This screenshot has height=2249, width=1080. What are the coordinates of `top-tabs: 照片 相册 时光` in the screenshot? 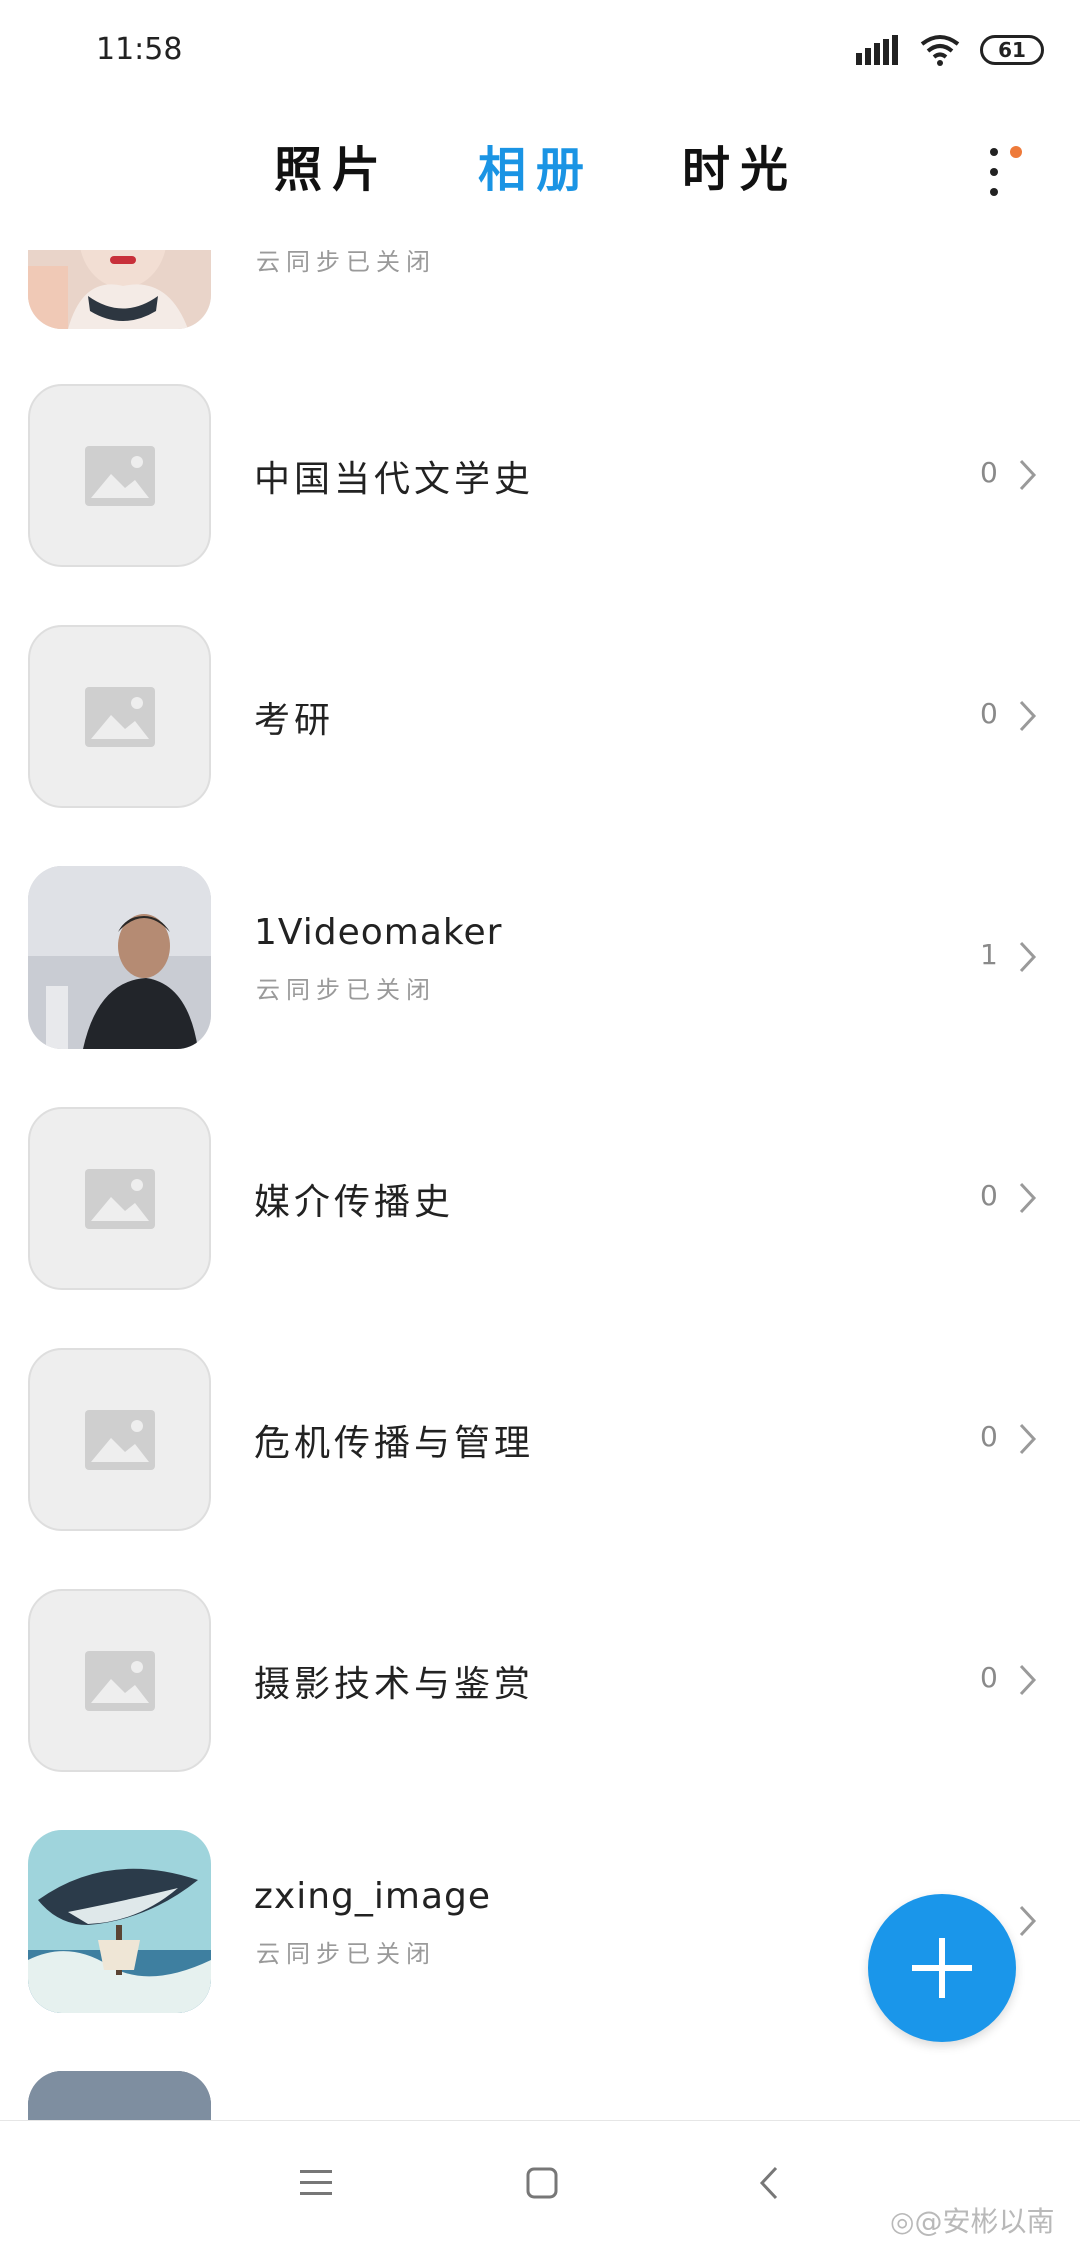 It's located at (540, 170).